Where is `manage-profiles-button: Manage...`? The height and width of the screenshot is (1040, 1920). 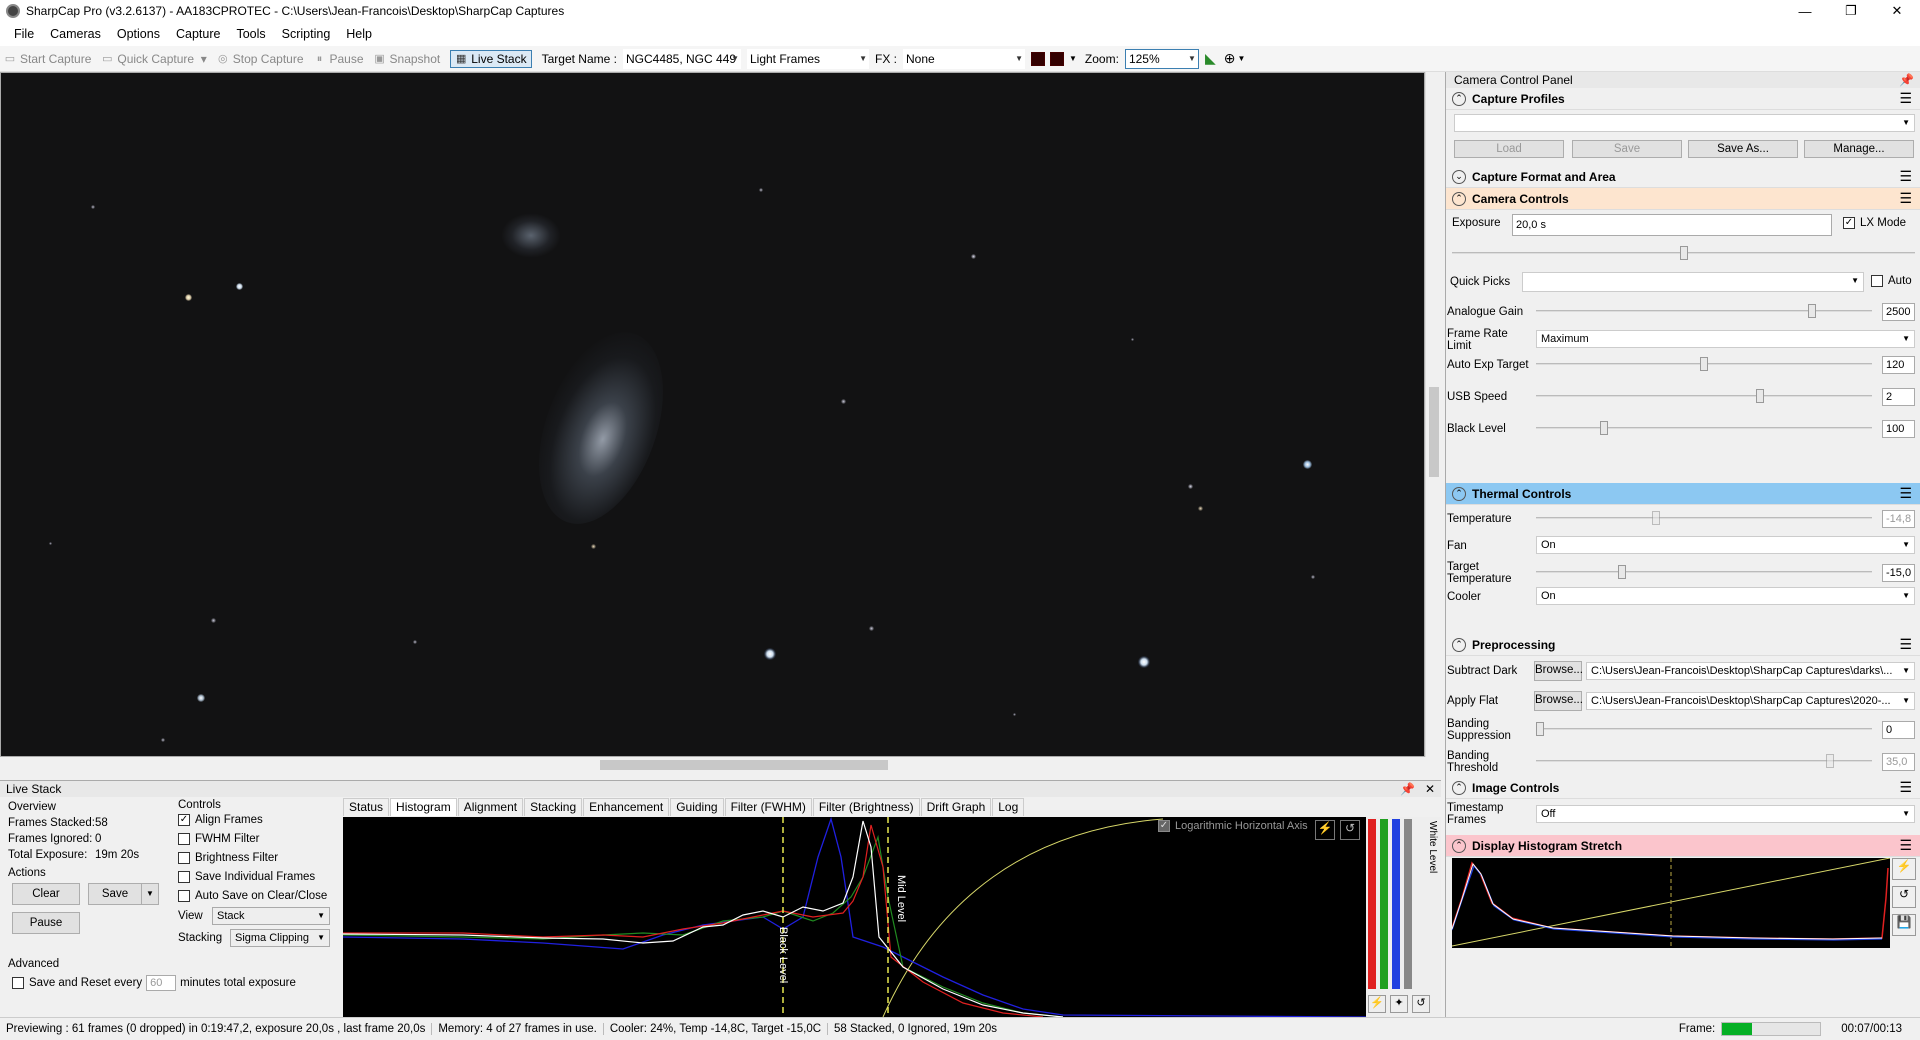
manage-profiles-button: Manage... is located at coordinates (1859, 149).